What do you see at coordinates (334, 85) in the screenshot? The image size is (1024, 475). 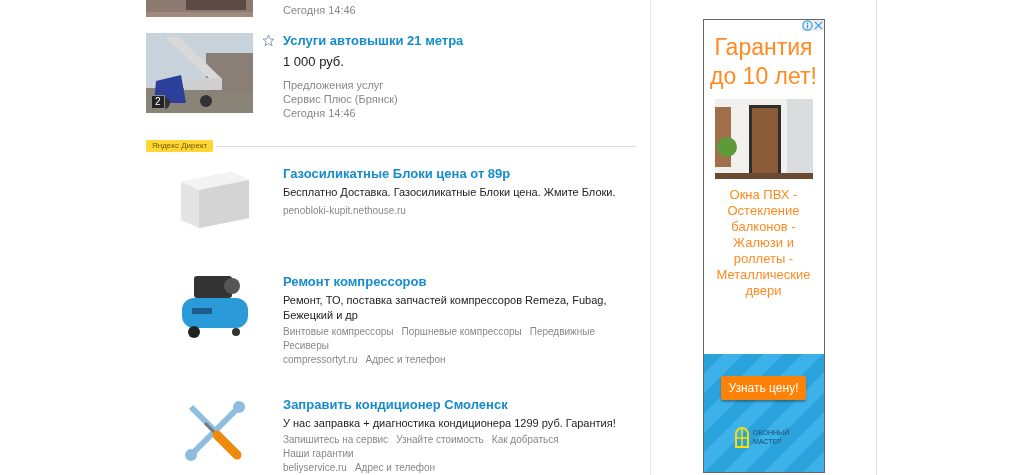 I see `listing-category: Предложения услуг` at bounding box center [334, 85].